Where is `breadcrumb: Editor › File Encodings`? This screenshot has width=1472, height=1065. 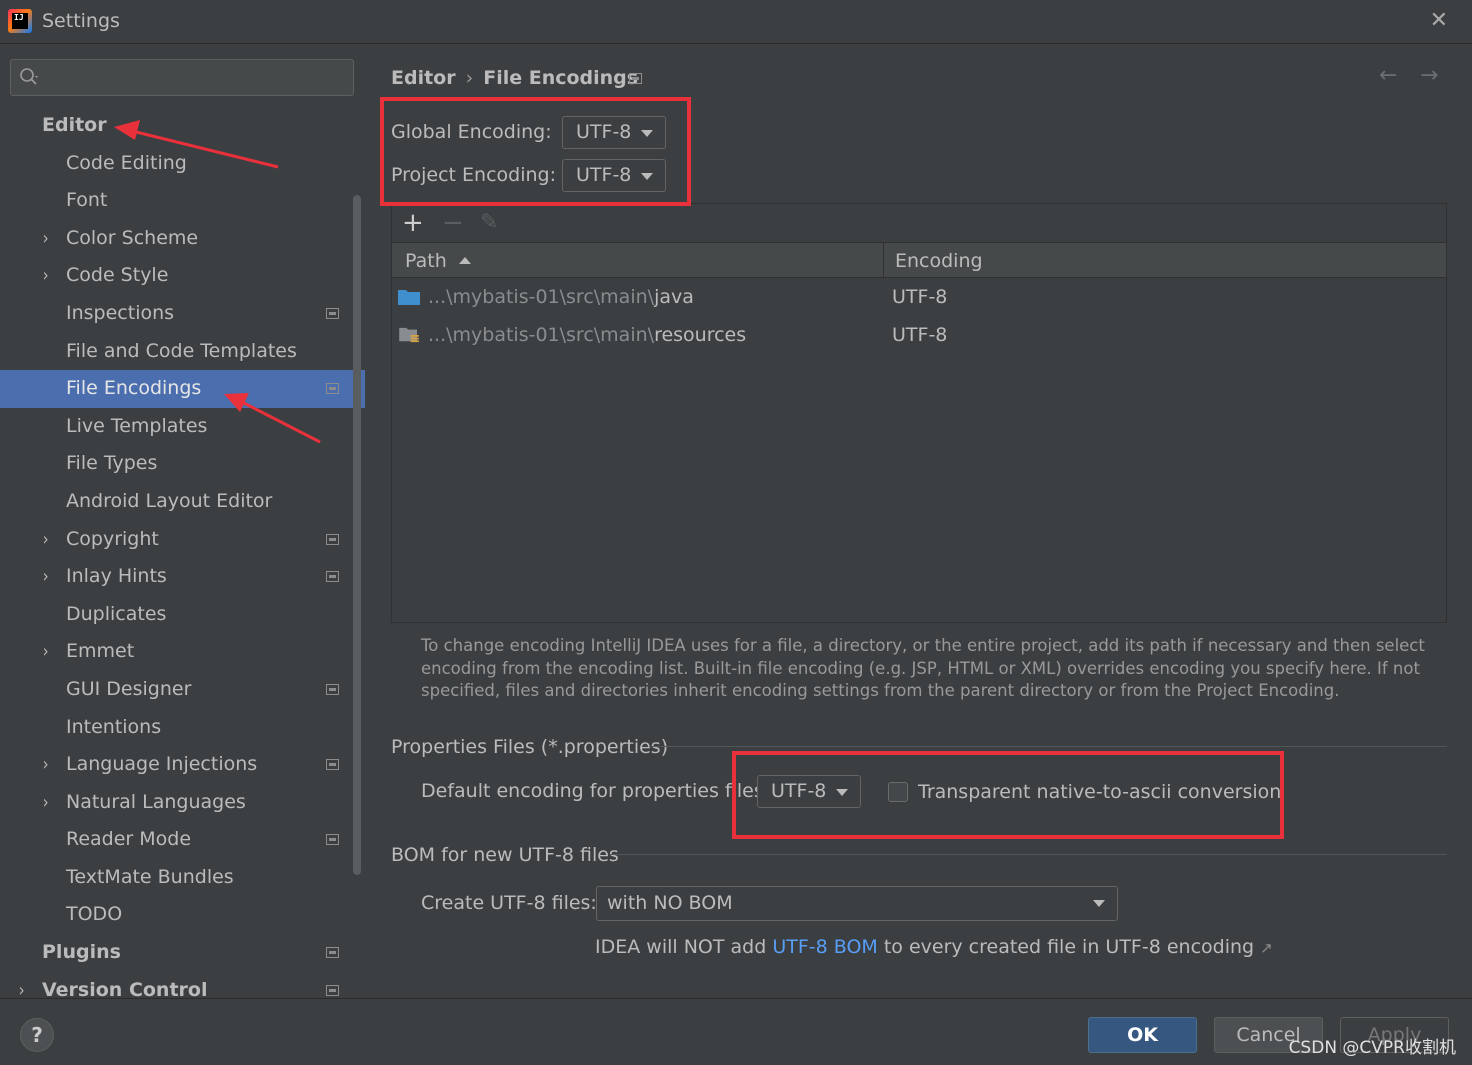 breadcrumb: Editor › File Encodings is located at coordinates (514, 78).